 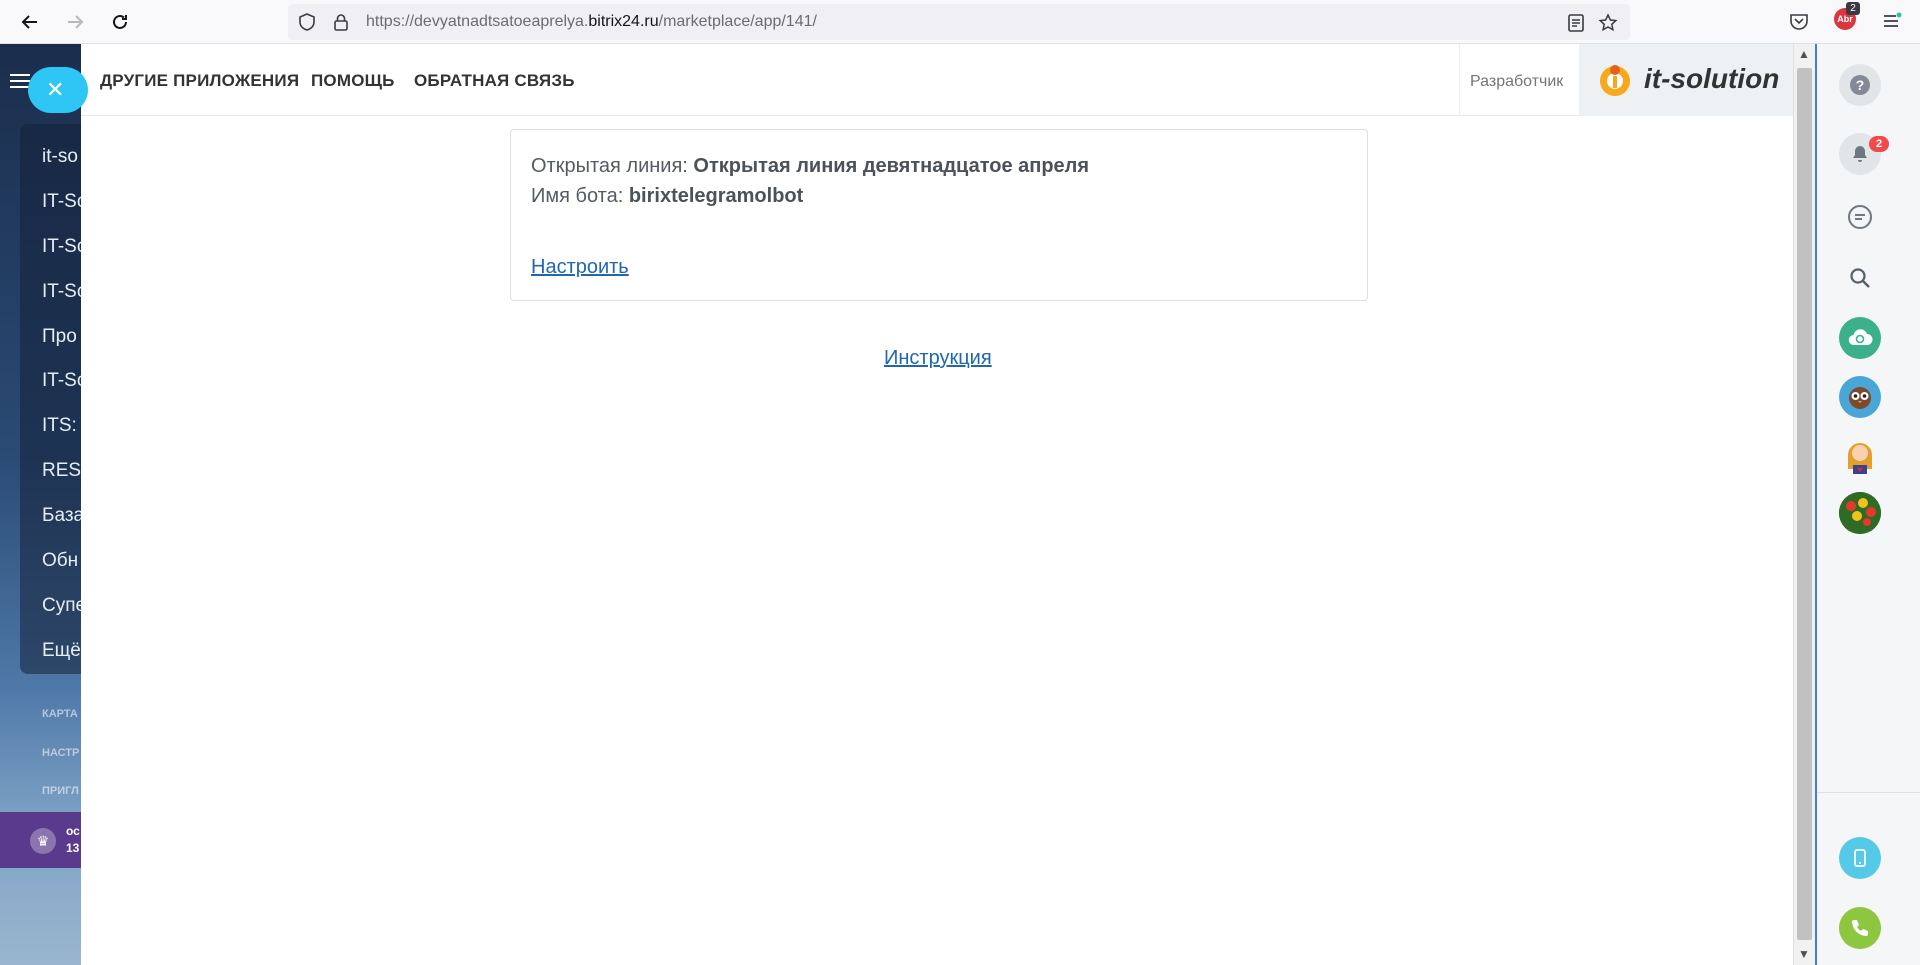 What do you see at coordinates (58, 90) in the screenshot?
I see `close-slider-button: ✕` at bounding box center [58, 90].